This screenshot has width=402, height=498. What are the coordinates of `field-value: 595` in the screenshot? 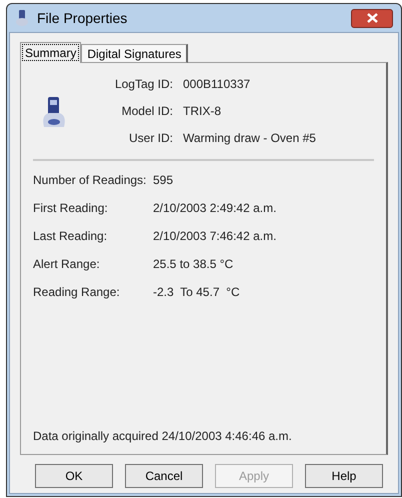 It's located at (163, 180).